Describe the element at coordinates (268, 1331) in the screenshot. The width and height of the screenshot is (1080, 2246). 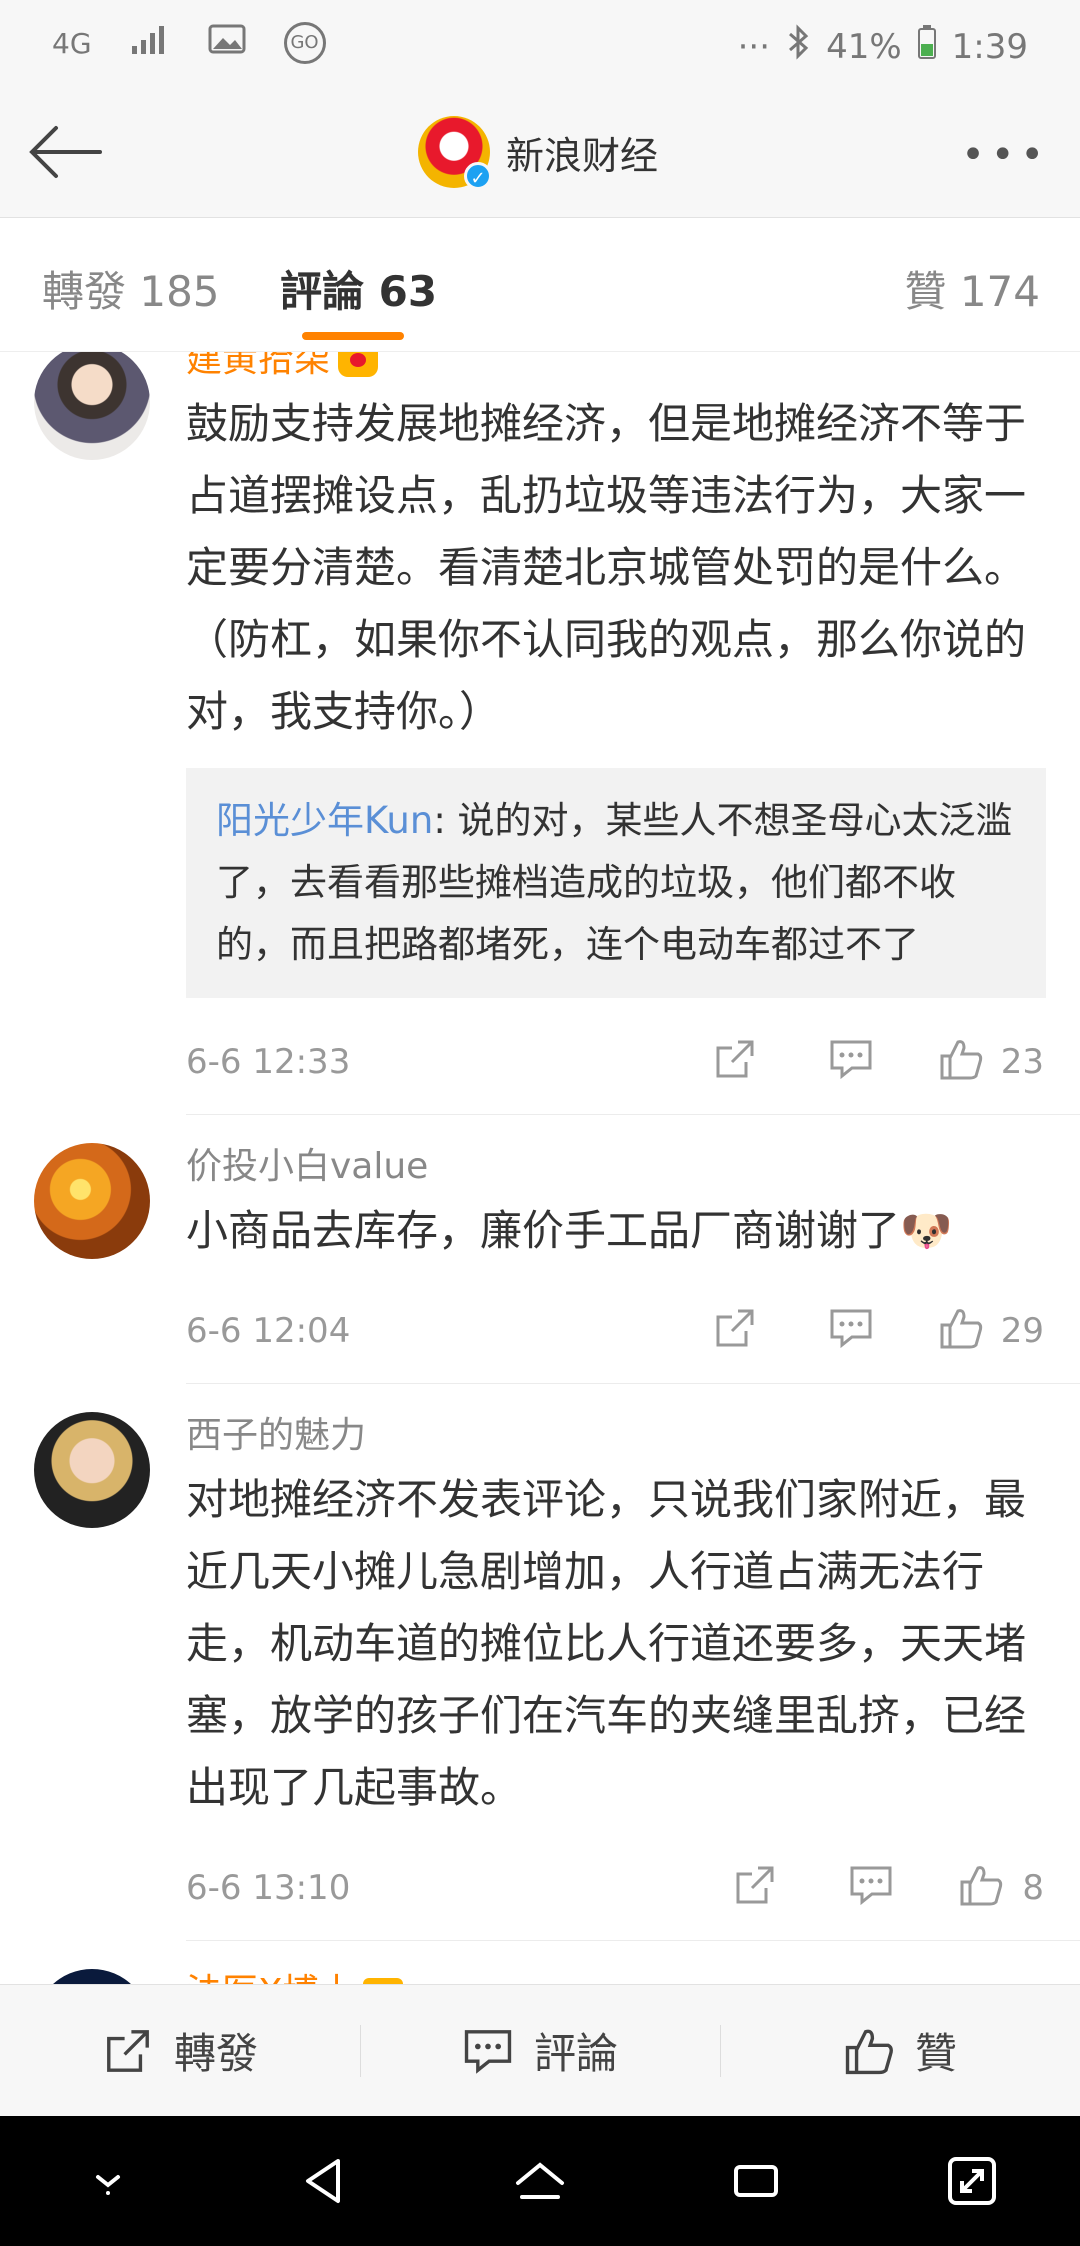
I see `comment-time: 6-6 12:04` at that location.